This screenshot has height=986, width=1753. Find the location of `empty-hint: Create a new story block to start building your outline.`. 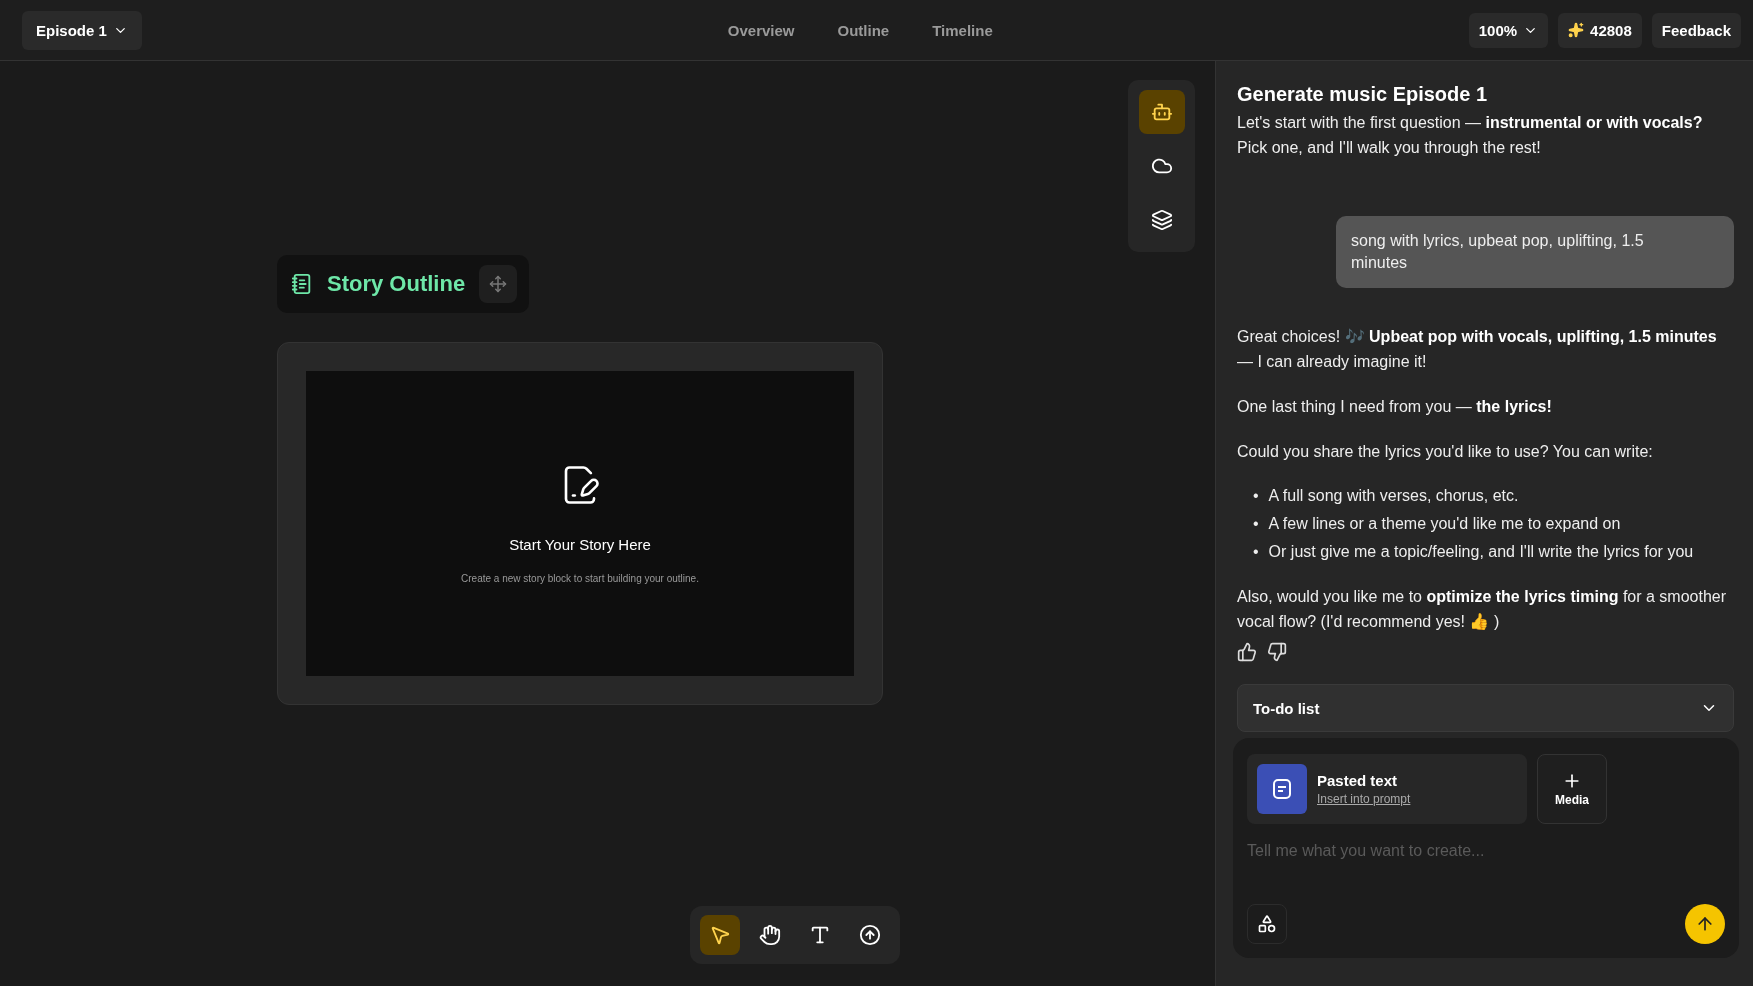

empty-hint: Create a new story block to start building your outline. is located at coordinates (580, 578).